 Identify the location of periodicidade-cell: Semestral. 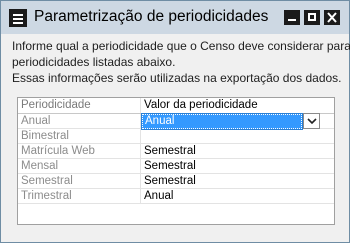
(79, 181).